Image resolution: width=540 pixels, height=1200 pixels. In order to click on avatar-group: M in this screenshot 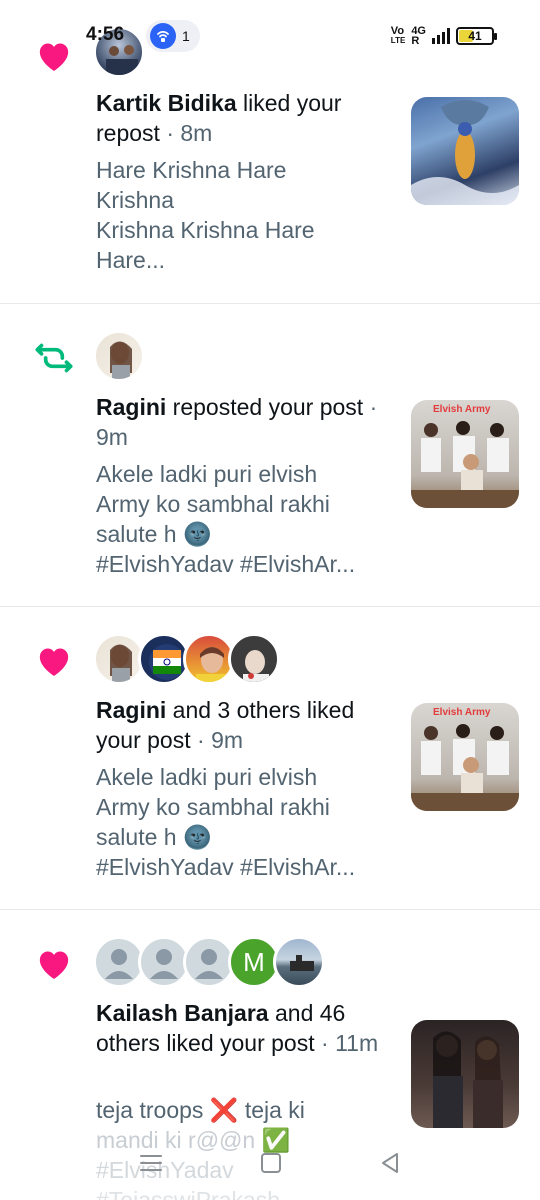, I will do `click(209, 962)`.